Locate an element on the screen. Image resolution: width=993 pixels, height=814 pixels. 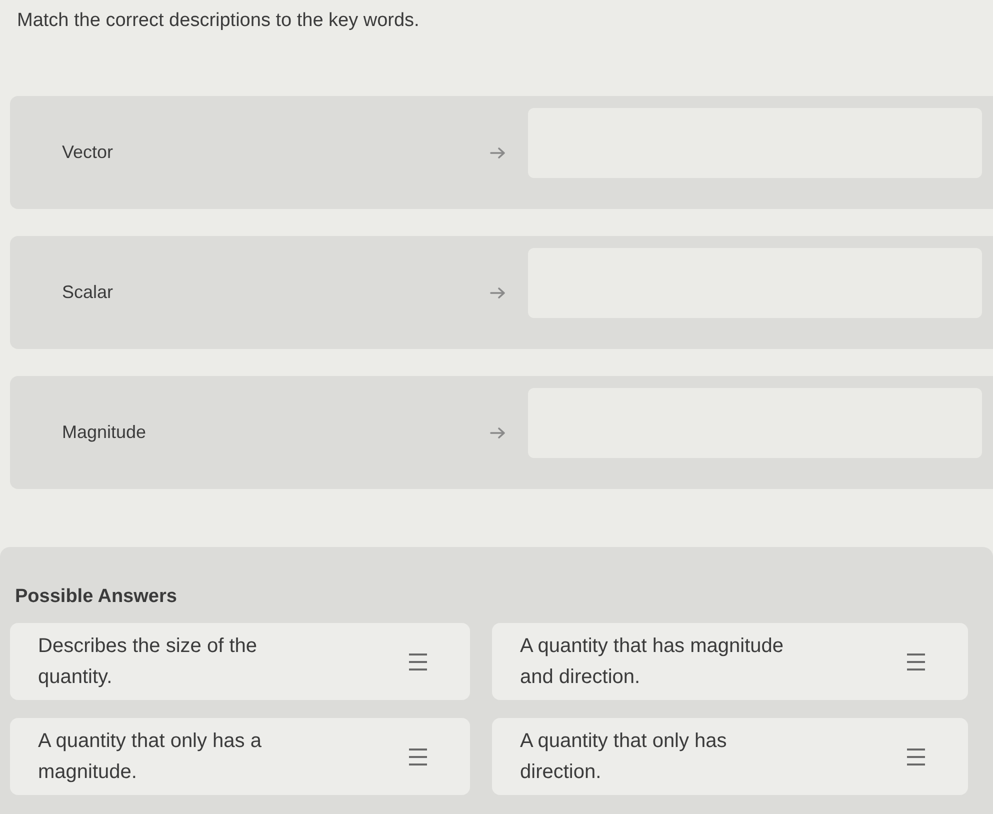
answer-card: Describes the size of the quantity. is located at coordinates (240, 661).